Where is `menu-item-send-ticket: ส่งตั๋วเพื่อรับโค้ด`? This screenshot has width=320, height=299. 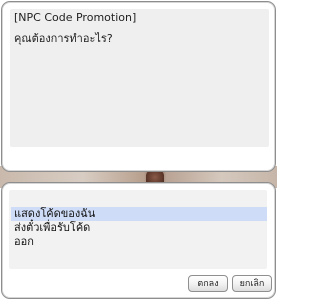 menu-item-send-ticket: ส่งตั๋วเพื่อรับโค้ด is located at coordinates (139, 228).